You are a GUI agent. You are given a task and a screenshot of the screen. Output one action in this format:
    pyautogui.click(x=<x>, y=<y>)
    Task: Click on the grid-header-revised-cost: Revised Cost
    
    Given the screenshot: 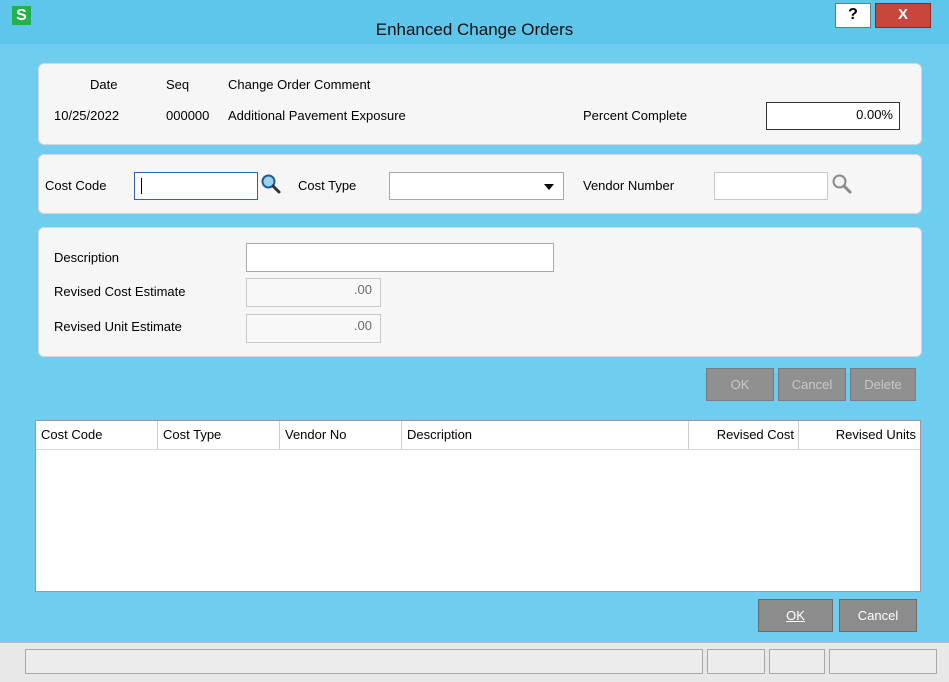 What is the action you would take?
    pyautogui.click(x=744, y=435)
    